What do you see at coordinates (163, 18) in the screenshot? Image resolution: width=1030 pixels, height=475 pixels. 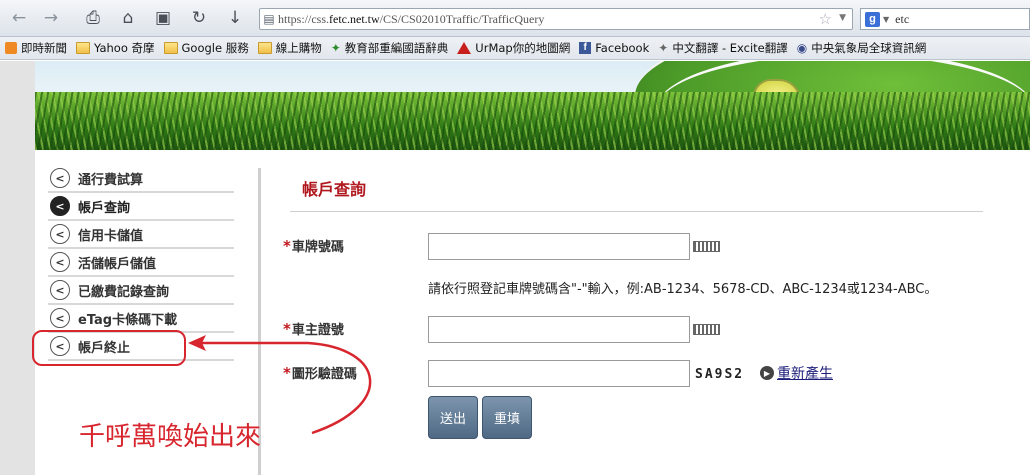 I see `image-translate-icon: ▣` at bounding box center [163, 18].